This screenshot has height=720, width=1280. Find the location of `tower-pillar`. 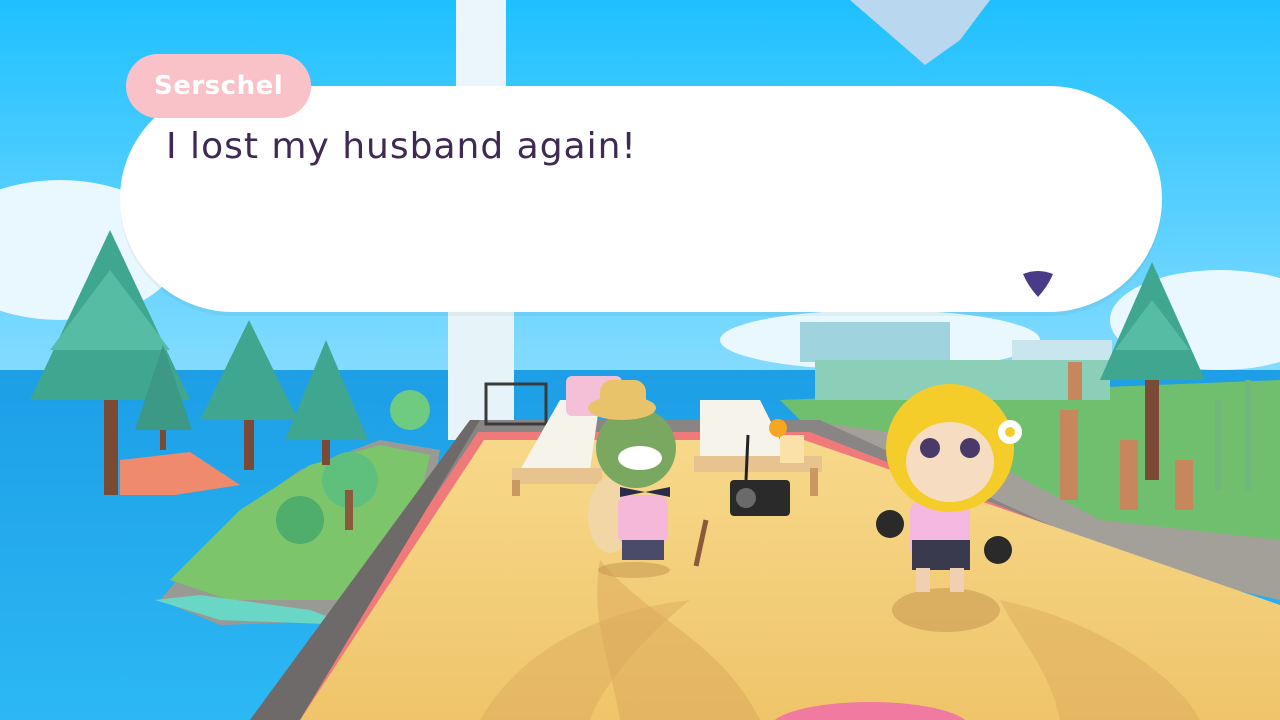

tower-pillar is located at coordinates (481, 45).